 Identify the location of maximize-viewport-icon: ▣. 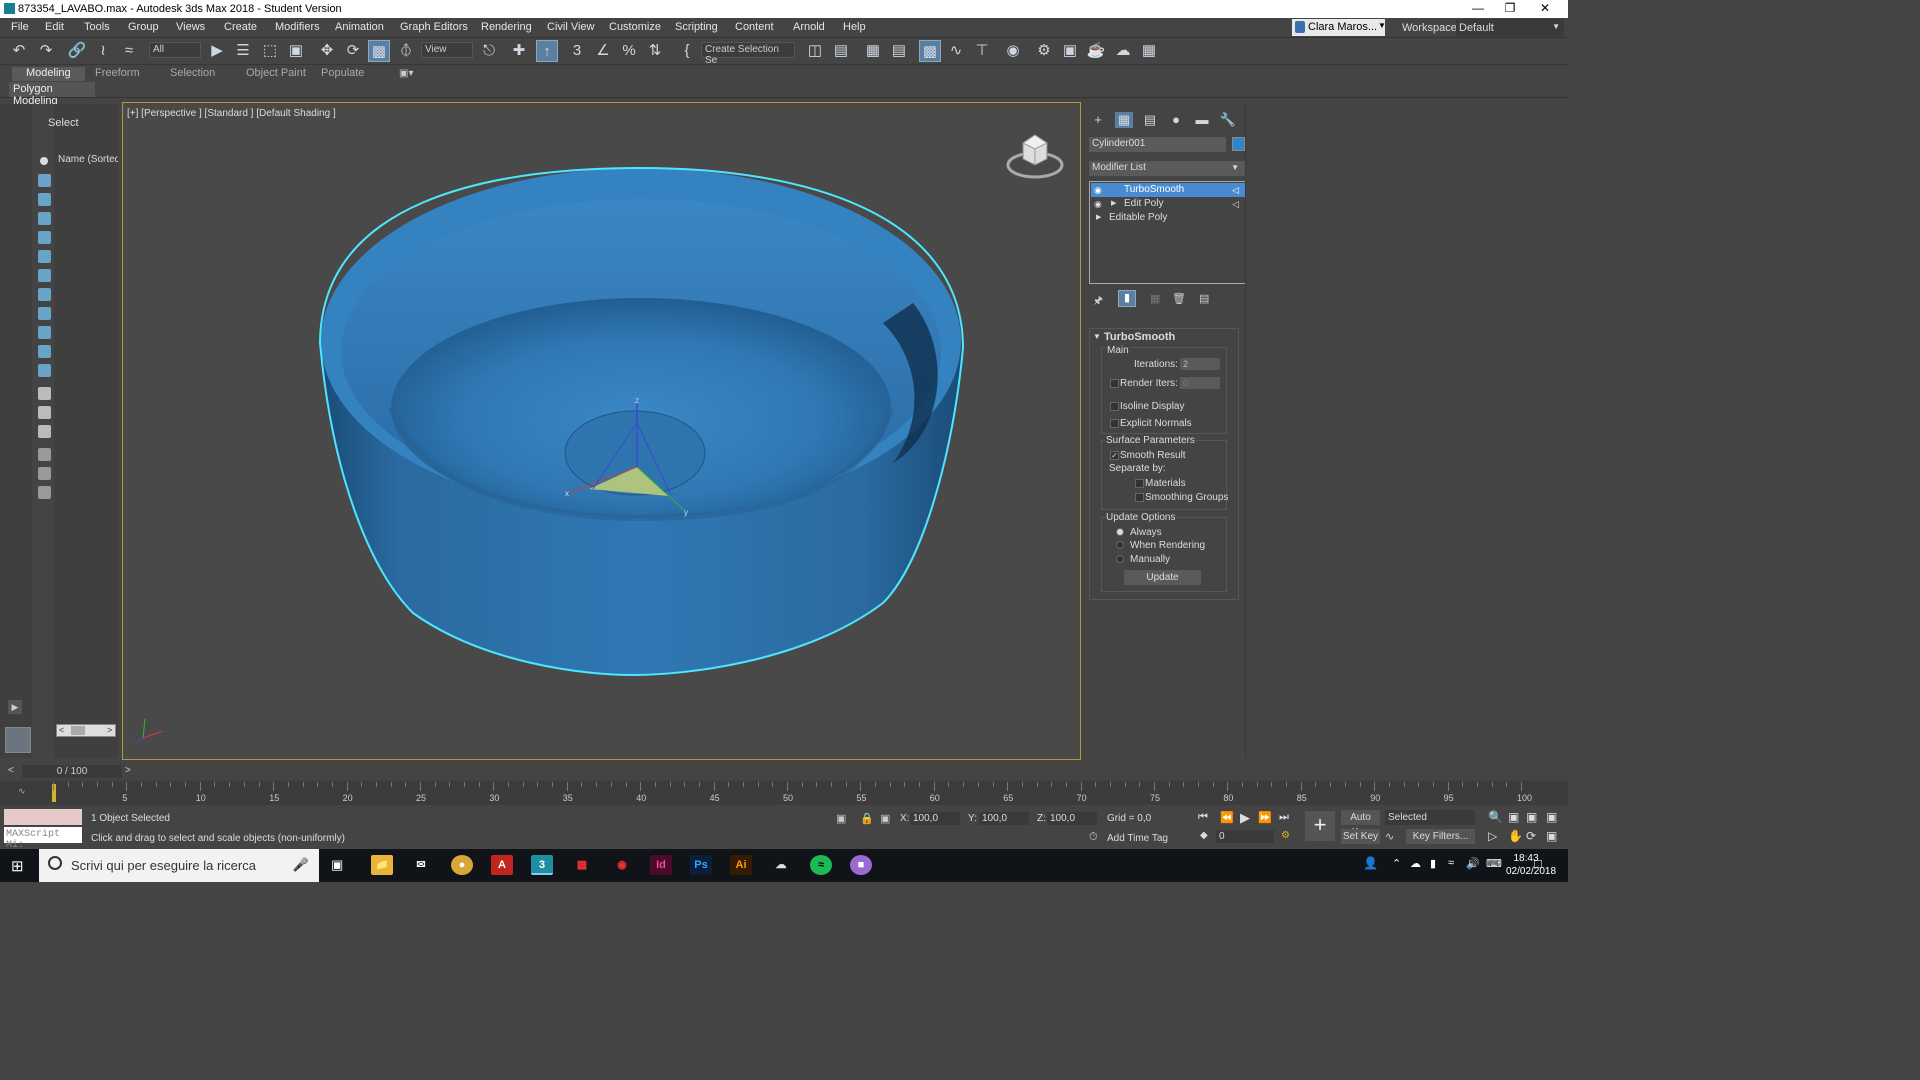
(1551, 836).